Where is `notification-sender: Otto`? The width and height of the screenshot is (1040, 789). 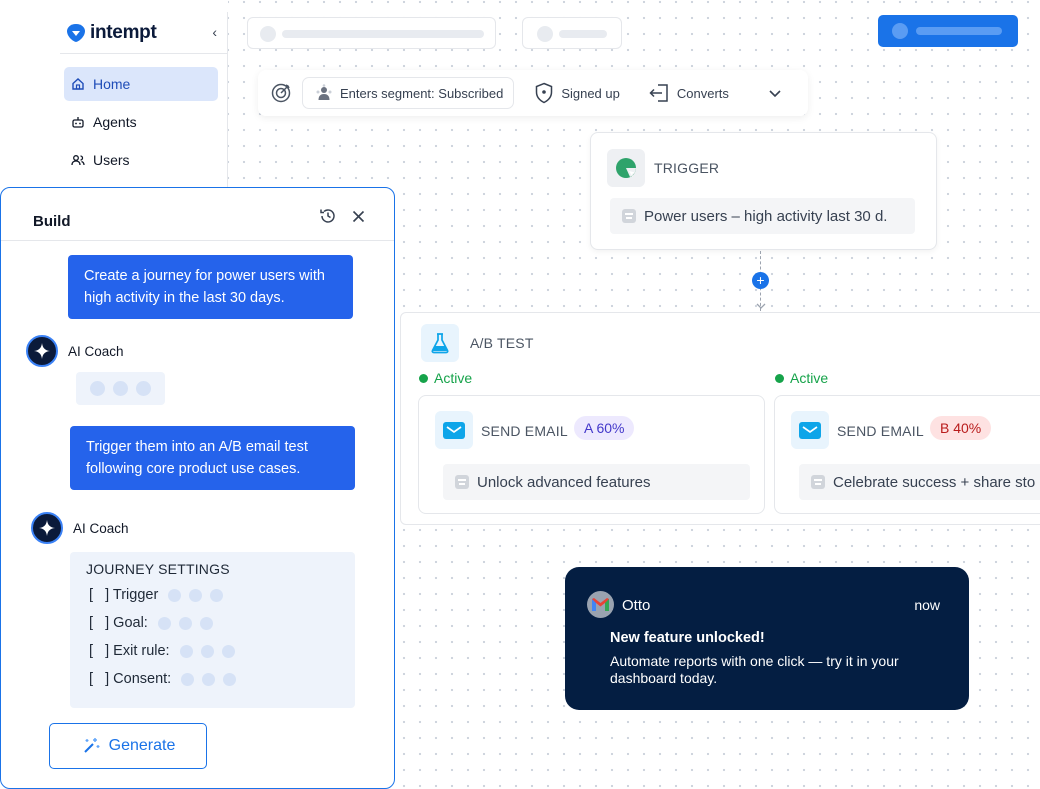
notification-sender: Otto is located at coordinates (636, 605).